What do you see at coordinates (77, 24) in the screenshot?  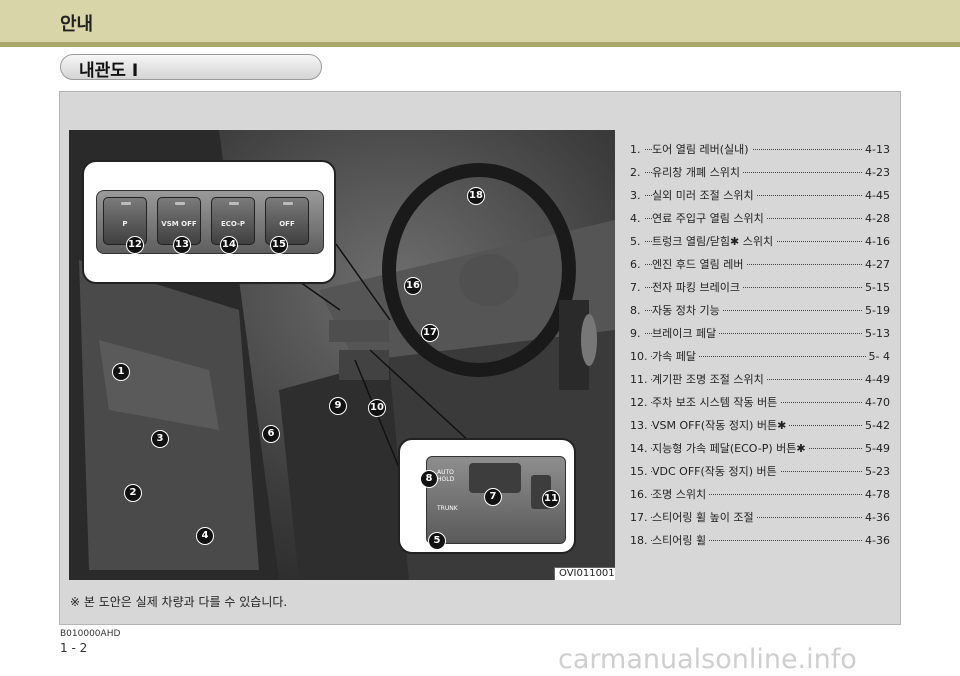 I see `chapter-title: 안내` at bounding box center [77, 24].